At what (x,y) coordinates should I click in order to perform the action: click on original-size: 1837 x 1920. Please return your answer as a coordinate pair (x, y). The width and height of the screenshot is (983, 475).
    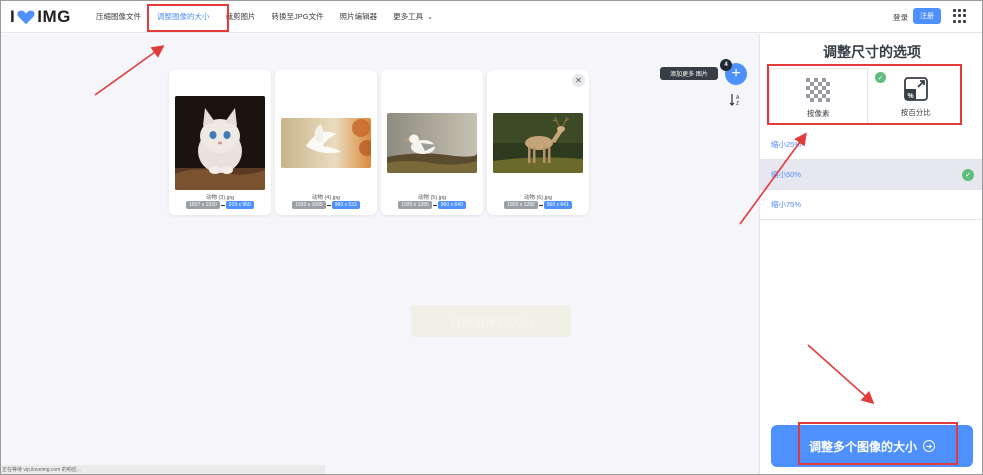
    Looking at the image, I should click on (203, 205).